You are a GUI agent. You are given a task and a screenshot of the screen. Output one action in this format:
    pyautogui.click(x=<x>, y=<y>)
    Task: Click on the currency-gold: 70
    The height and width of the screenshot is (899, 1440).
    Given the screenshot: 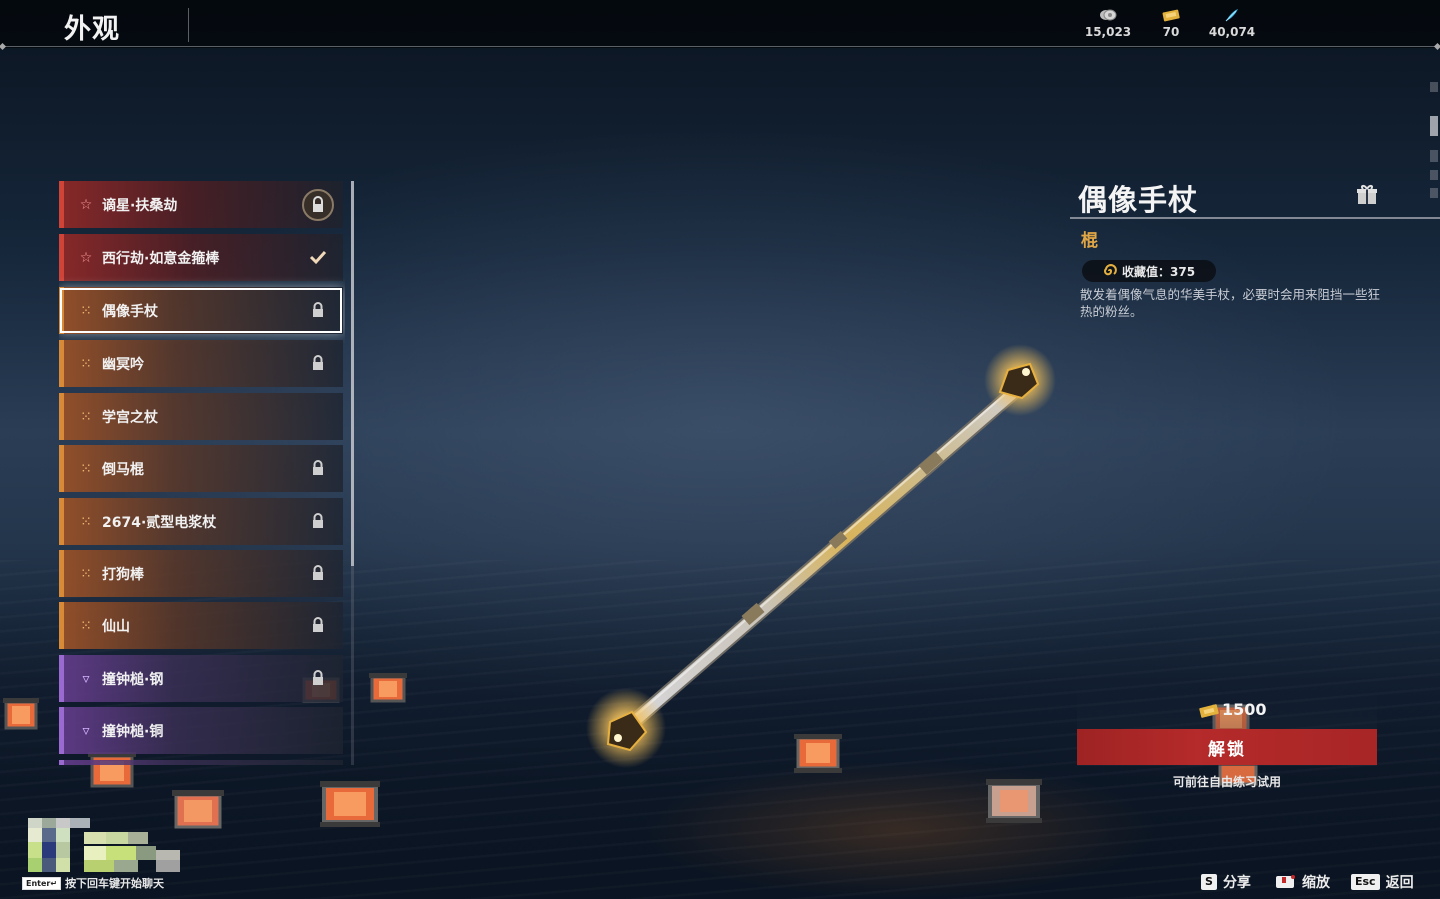 What is the action you would take?
    pyautogui.click(x=1171, y=23)
    